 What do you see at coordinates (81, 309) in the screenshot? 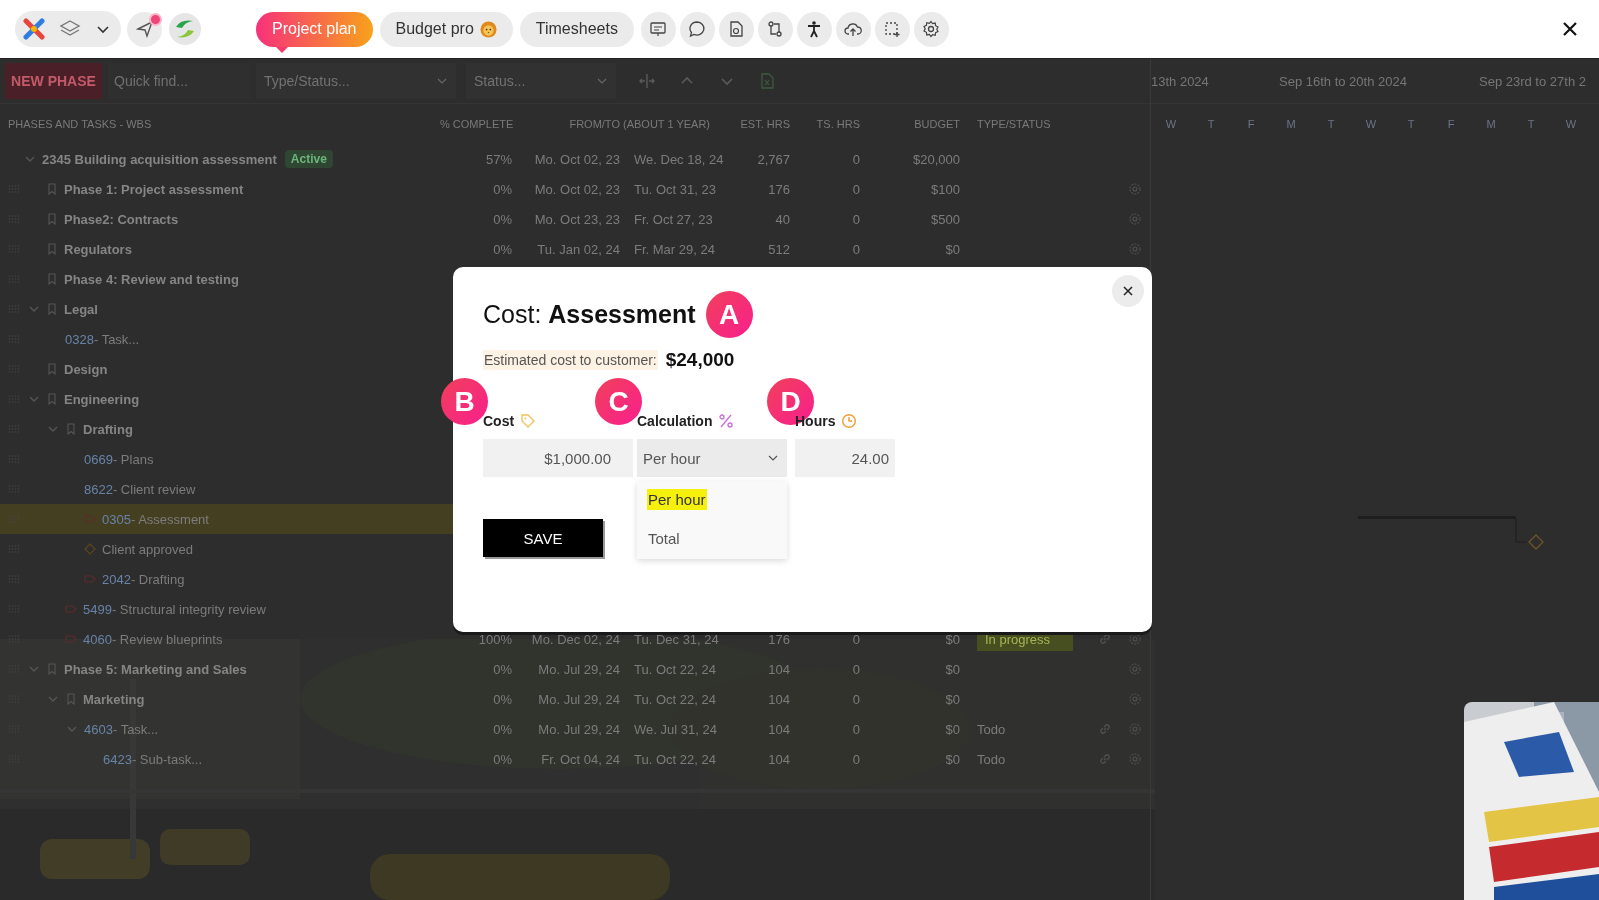
I see `task-name: Legal` at bounding box center [81, 309].